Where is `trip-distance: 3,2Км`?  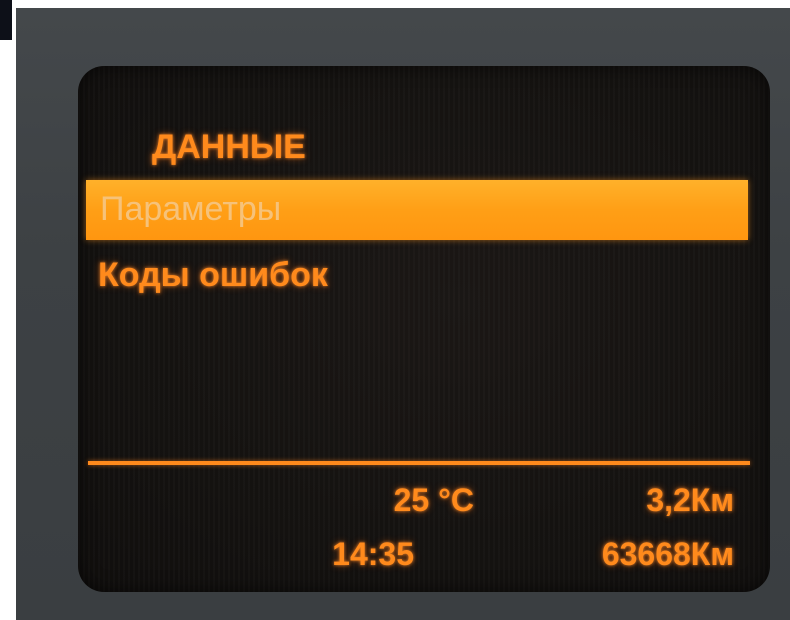
trip-distance: 3,2Км is located at coordinates (690, 500).